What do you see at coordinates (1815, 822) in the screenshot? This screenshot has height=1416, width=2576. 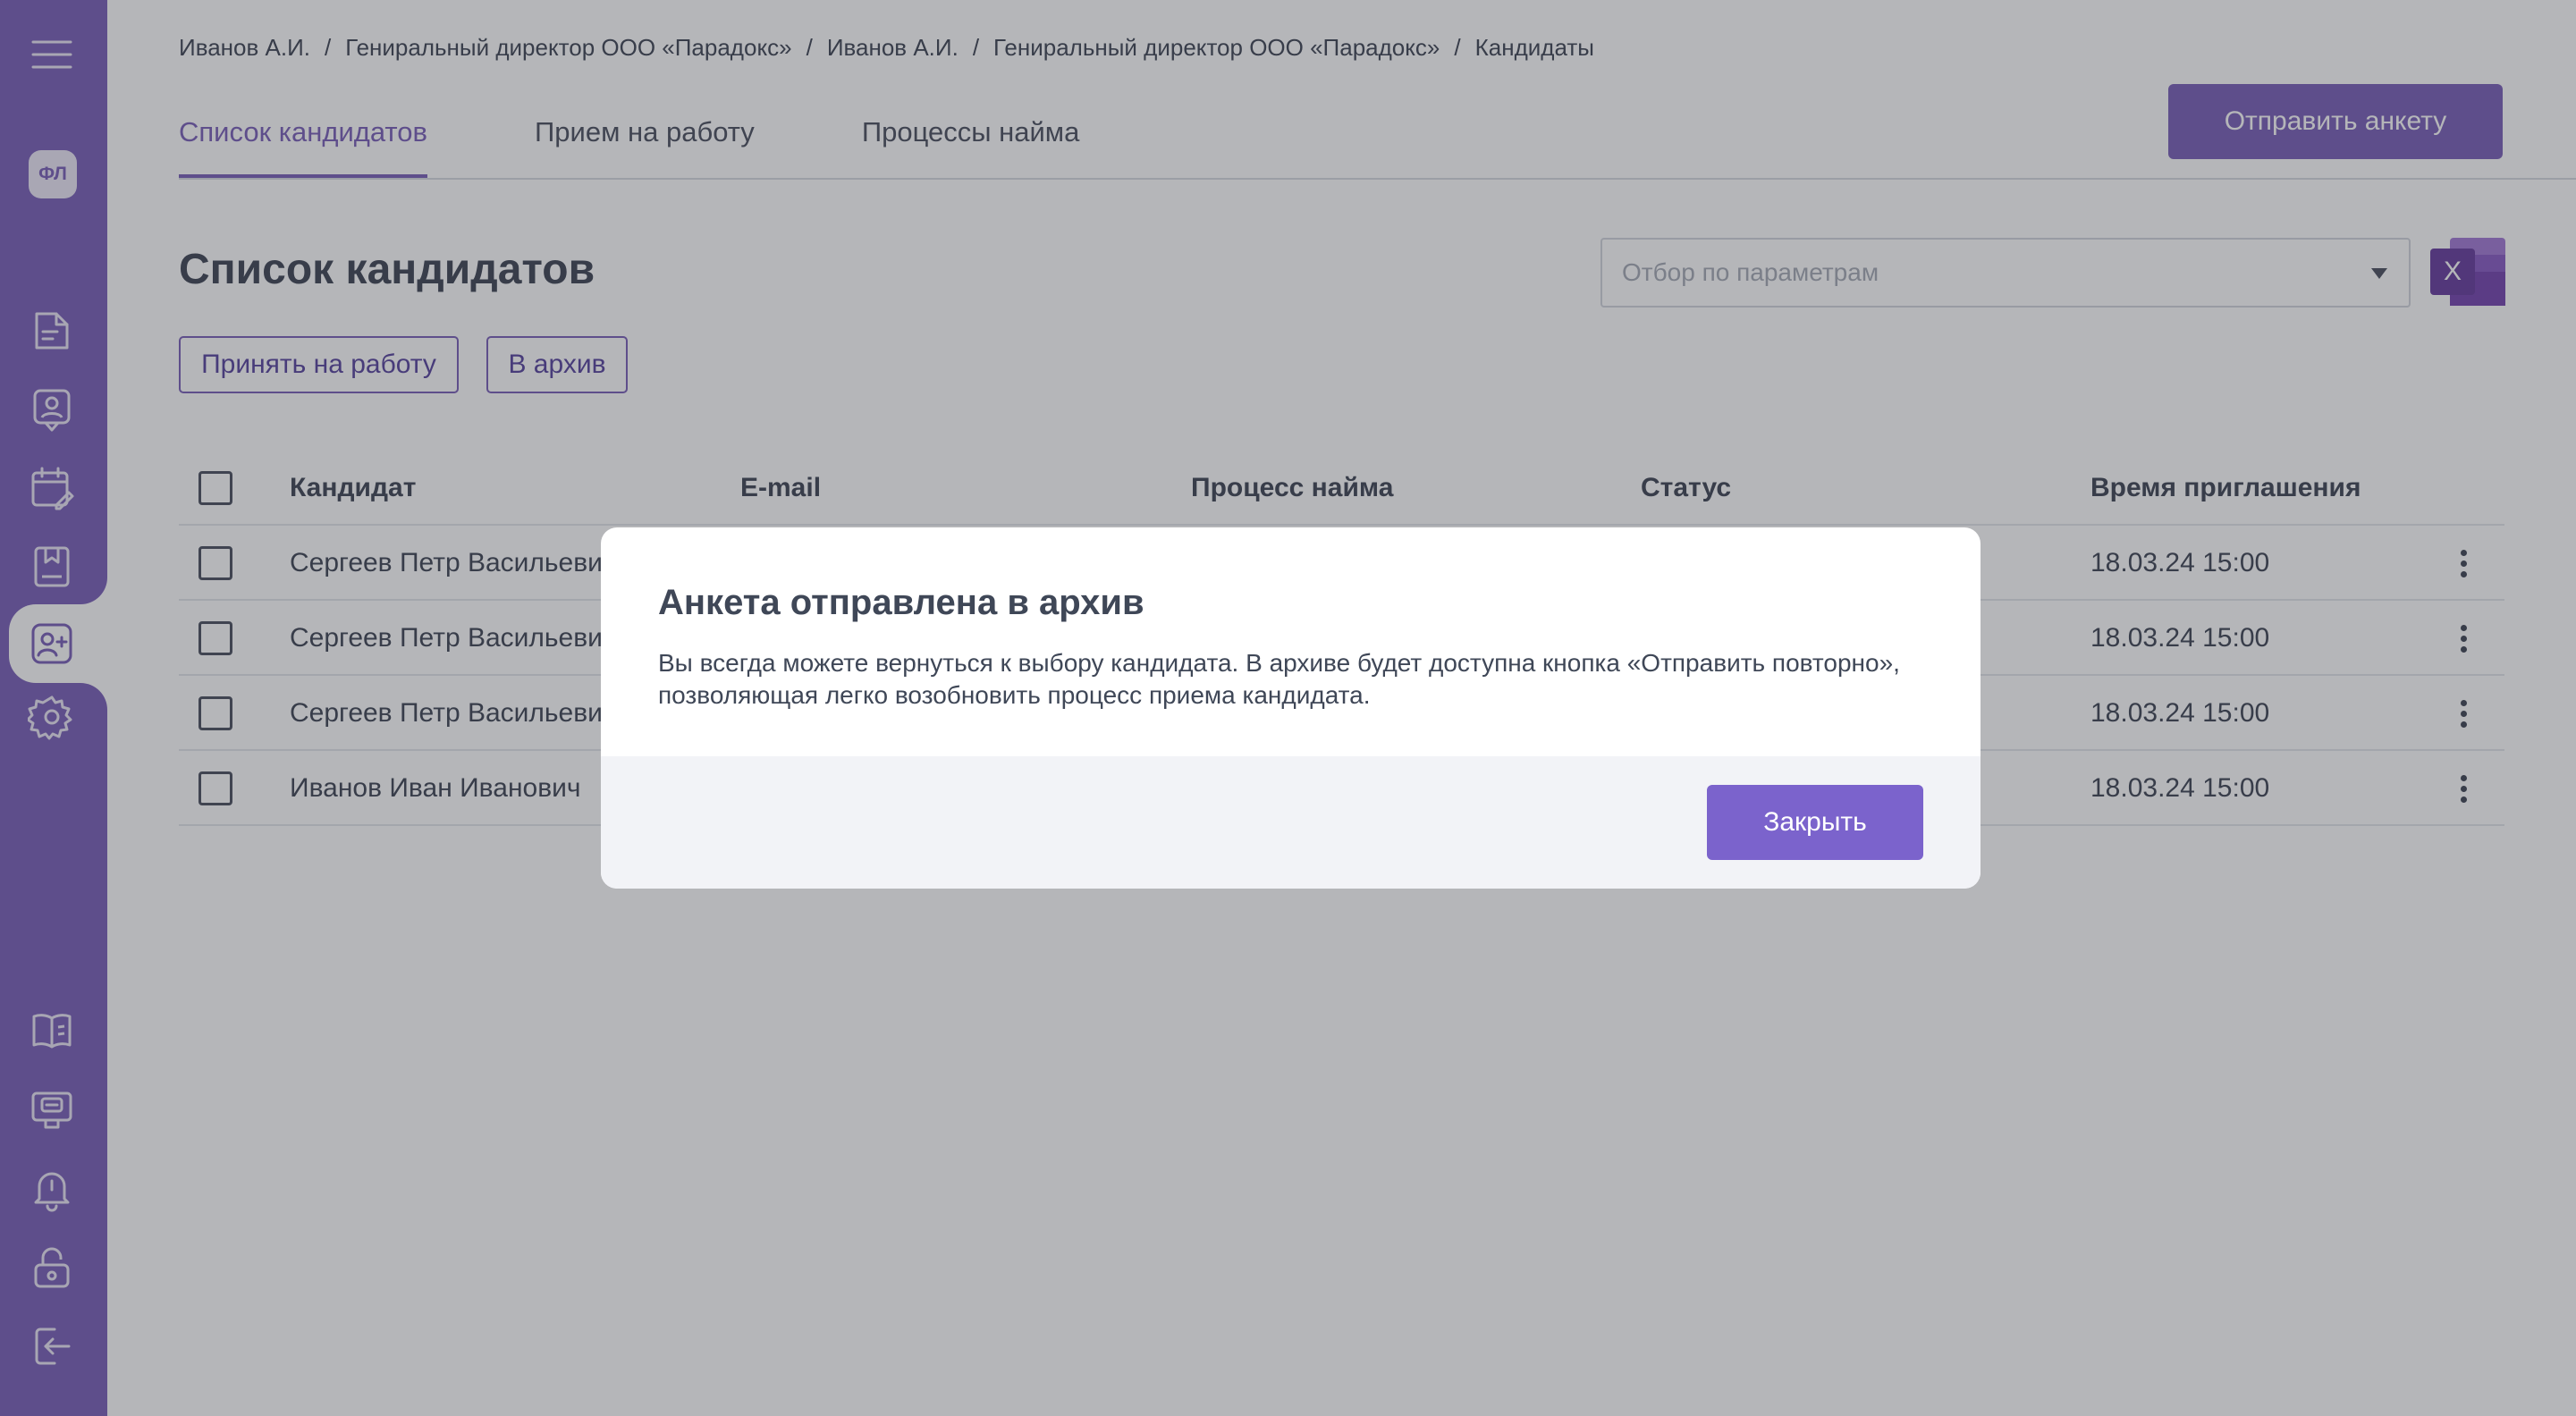 I see `close-button: Закрыть` at bounding box center [1815, 822].